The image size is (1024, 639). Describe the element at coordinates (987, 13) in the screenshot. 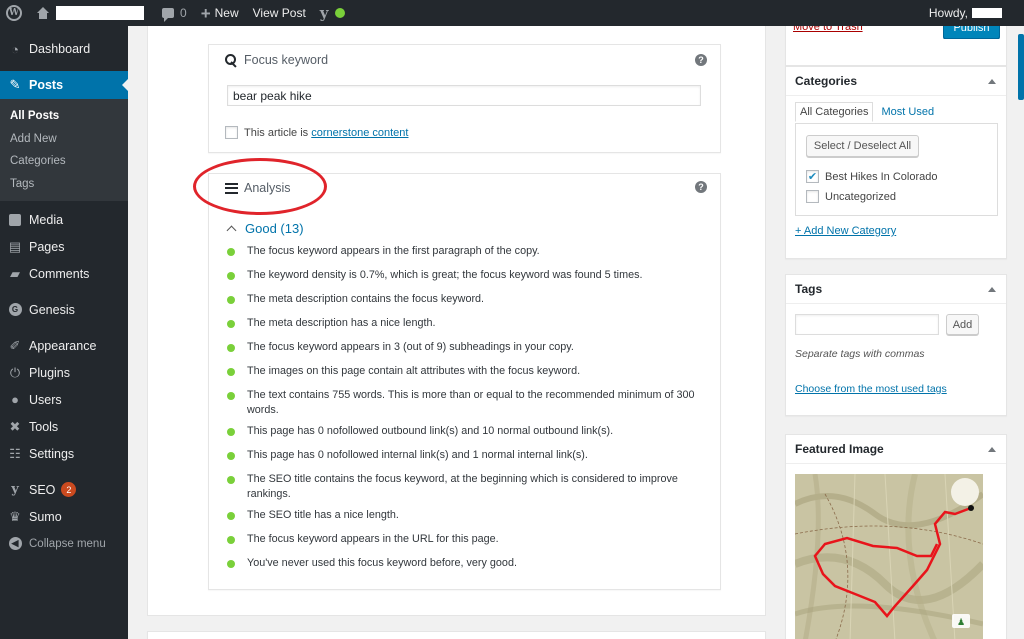

I see `username-redacted` at that location.